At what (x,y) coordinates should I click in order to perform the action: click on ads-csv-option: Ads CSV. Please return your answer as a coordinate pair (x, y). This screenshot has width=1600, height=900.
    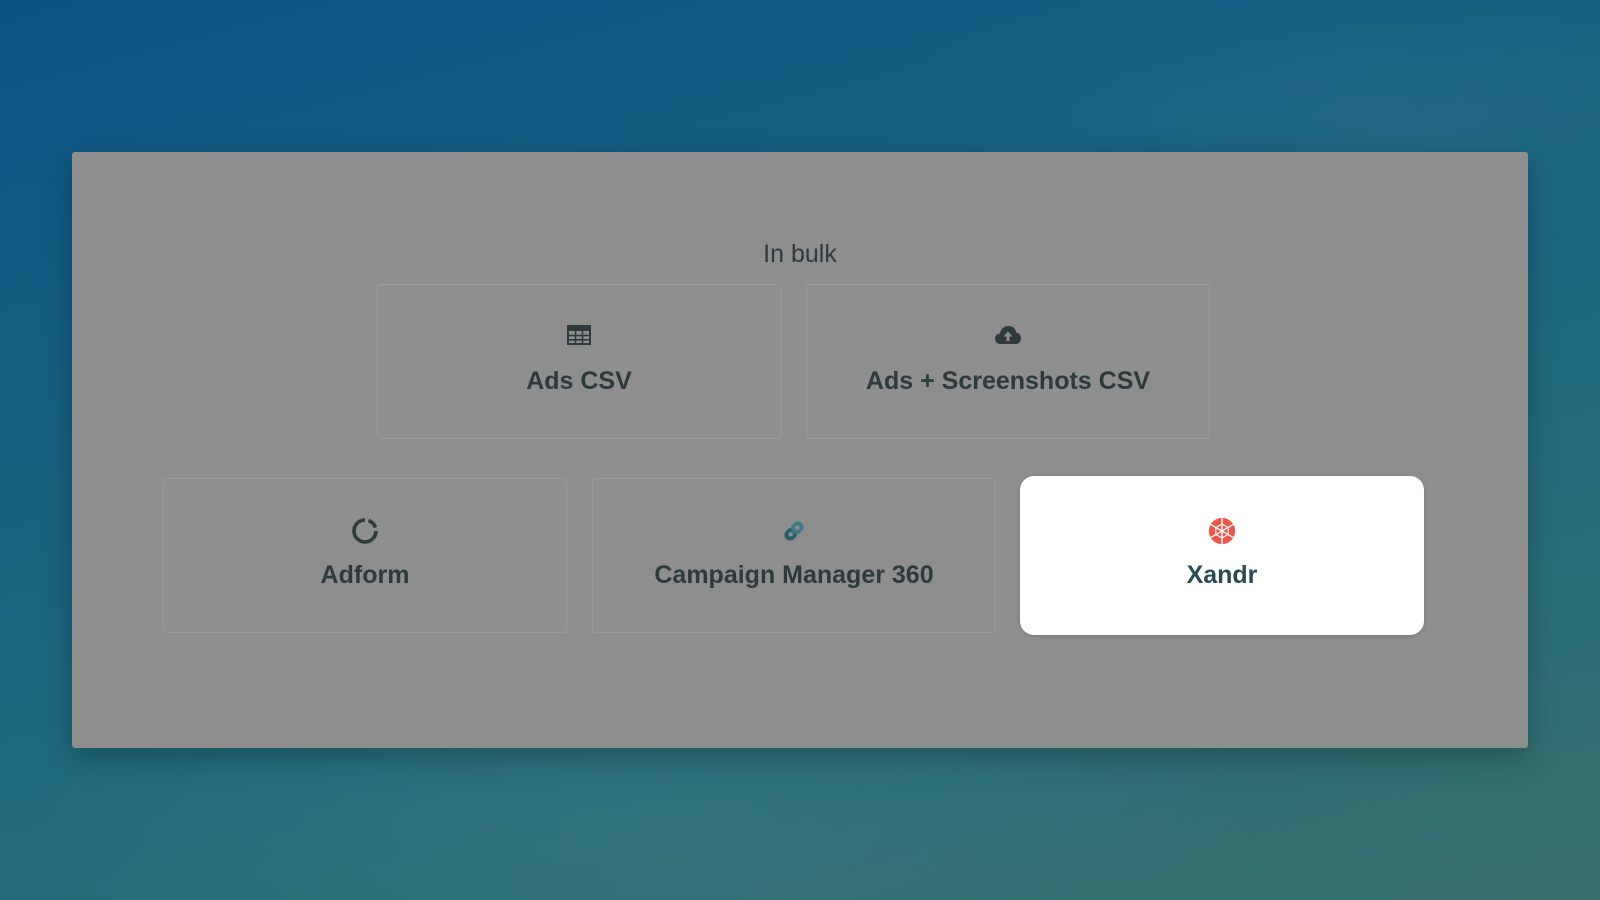
    Looking at the image, I should click on (579, 361).